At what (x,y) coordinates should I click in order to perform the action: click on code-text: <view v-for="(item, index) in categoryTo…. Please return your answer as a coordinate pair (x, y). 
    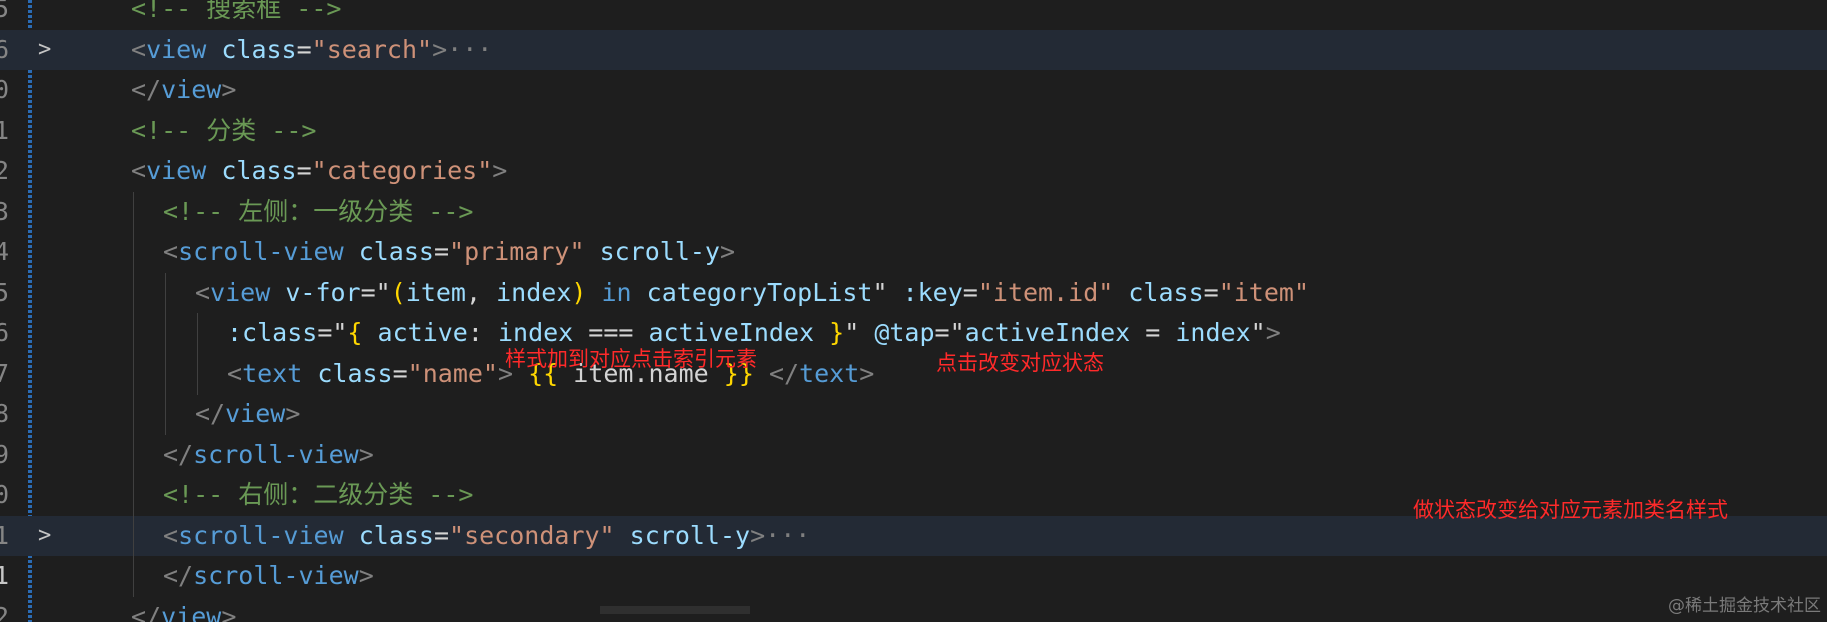
    Looking at the image, I should click on (752, 293).